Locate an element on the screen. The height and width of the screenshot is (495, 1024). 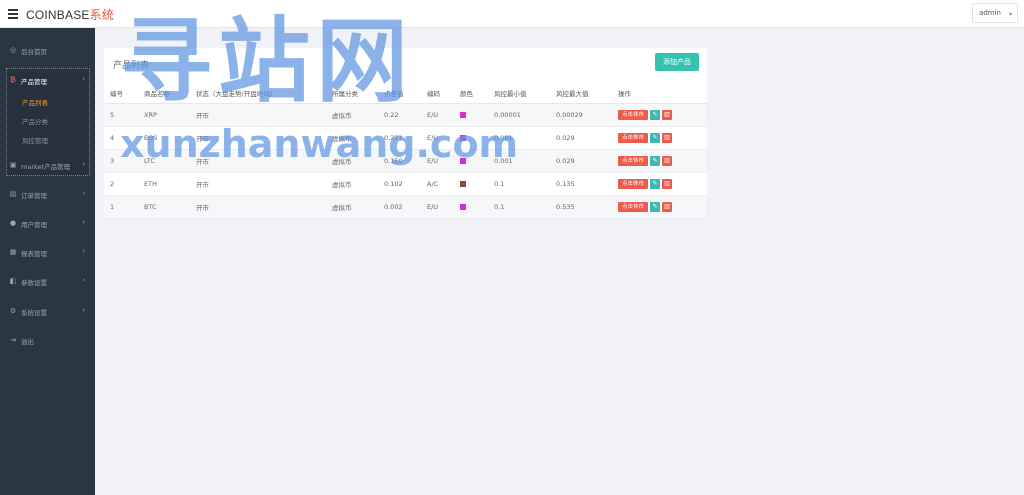
cell-spread: 0.102 is located at coordinates (399, 184).